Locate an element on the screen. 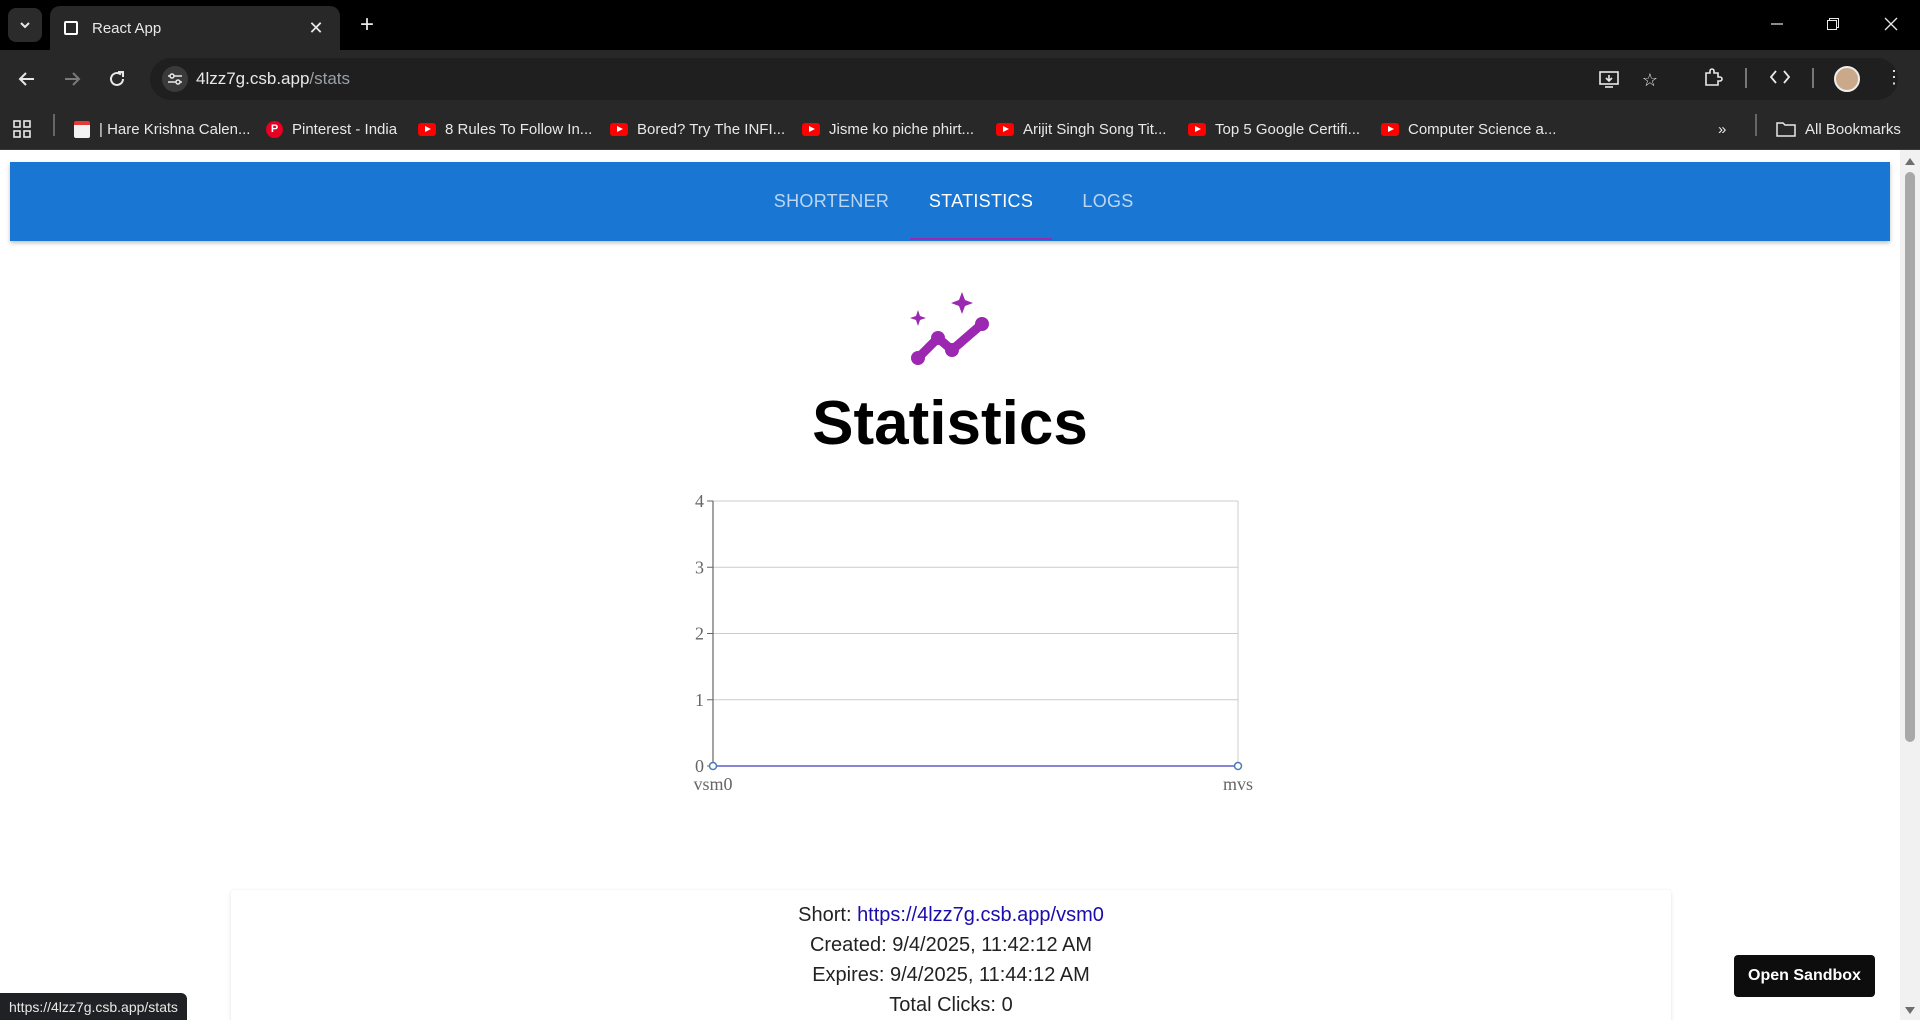 The image size is (1920, 1020). arrow-right-icon is located at coordinates (73, 79).